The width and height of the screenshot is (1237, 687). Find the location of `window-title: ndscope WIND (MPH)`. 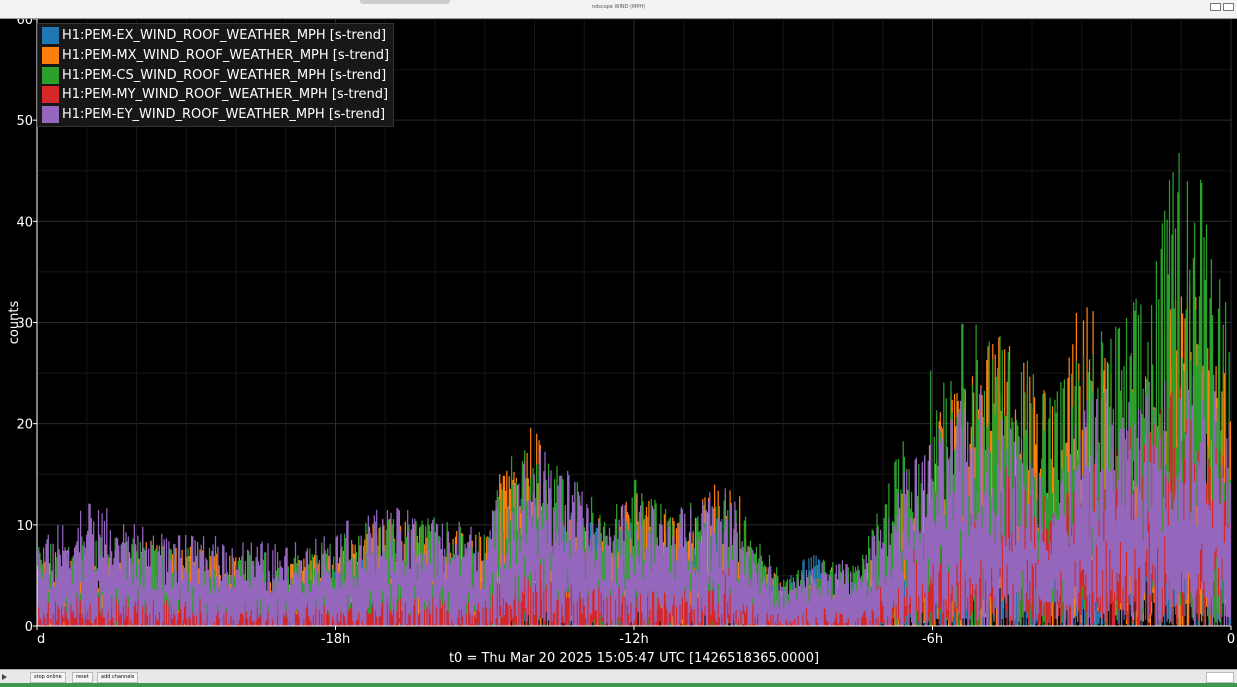

window-title: ndscope WIND (MPH) is located at coordinates (618, 7).